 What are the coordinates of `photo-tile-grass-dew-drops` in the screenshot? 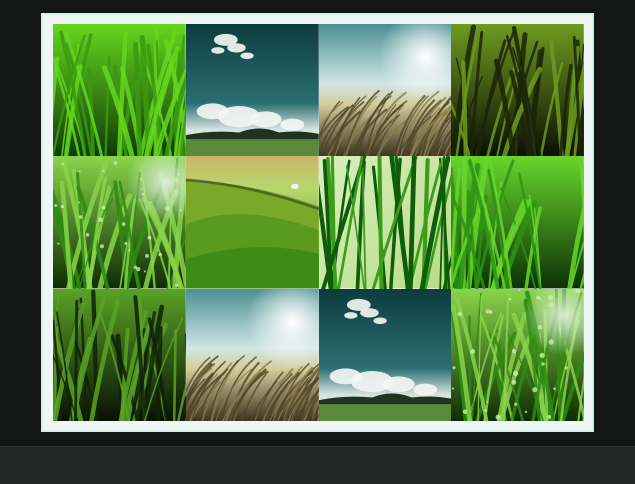 It's located at (119, 222).